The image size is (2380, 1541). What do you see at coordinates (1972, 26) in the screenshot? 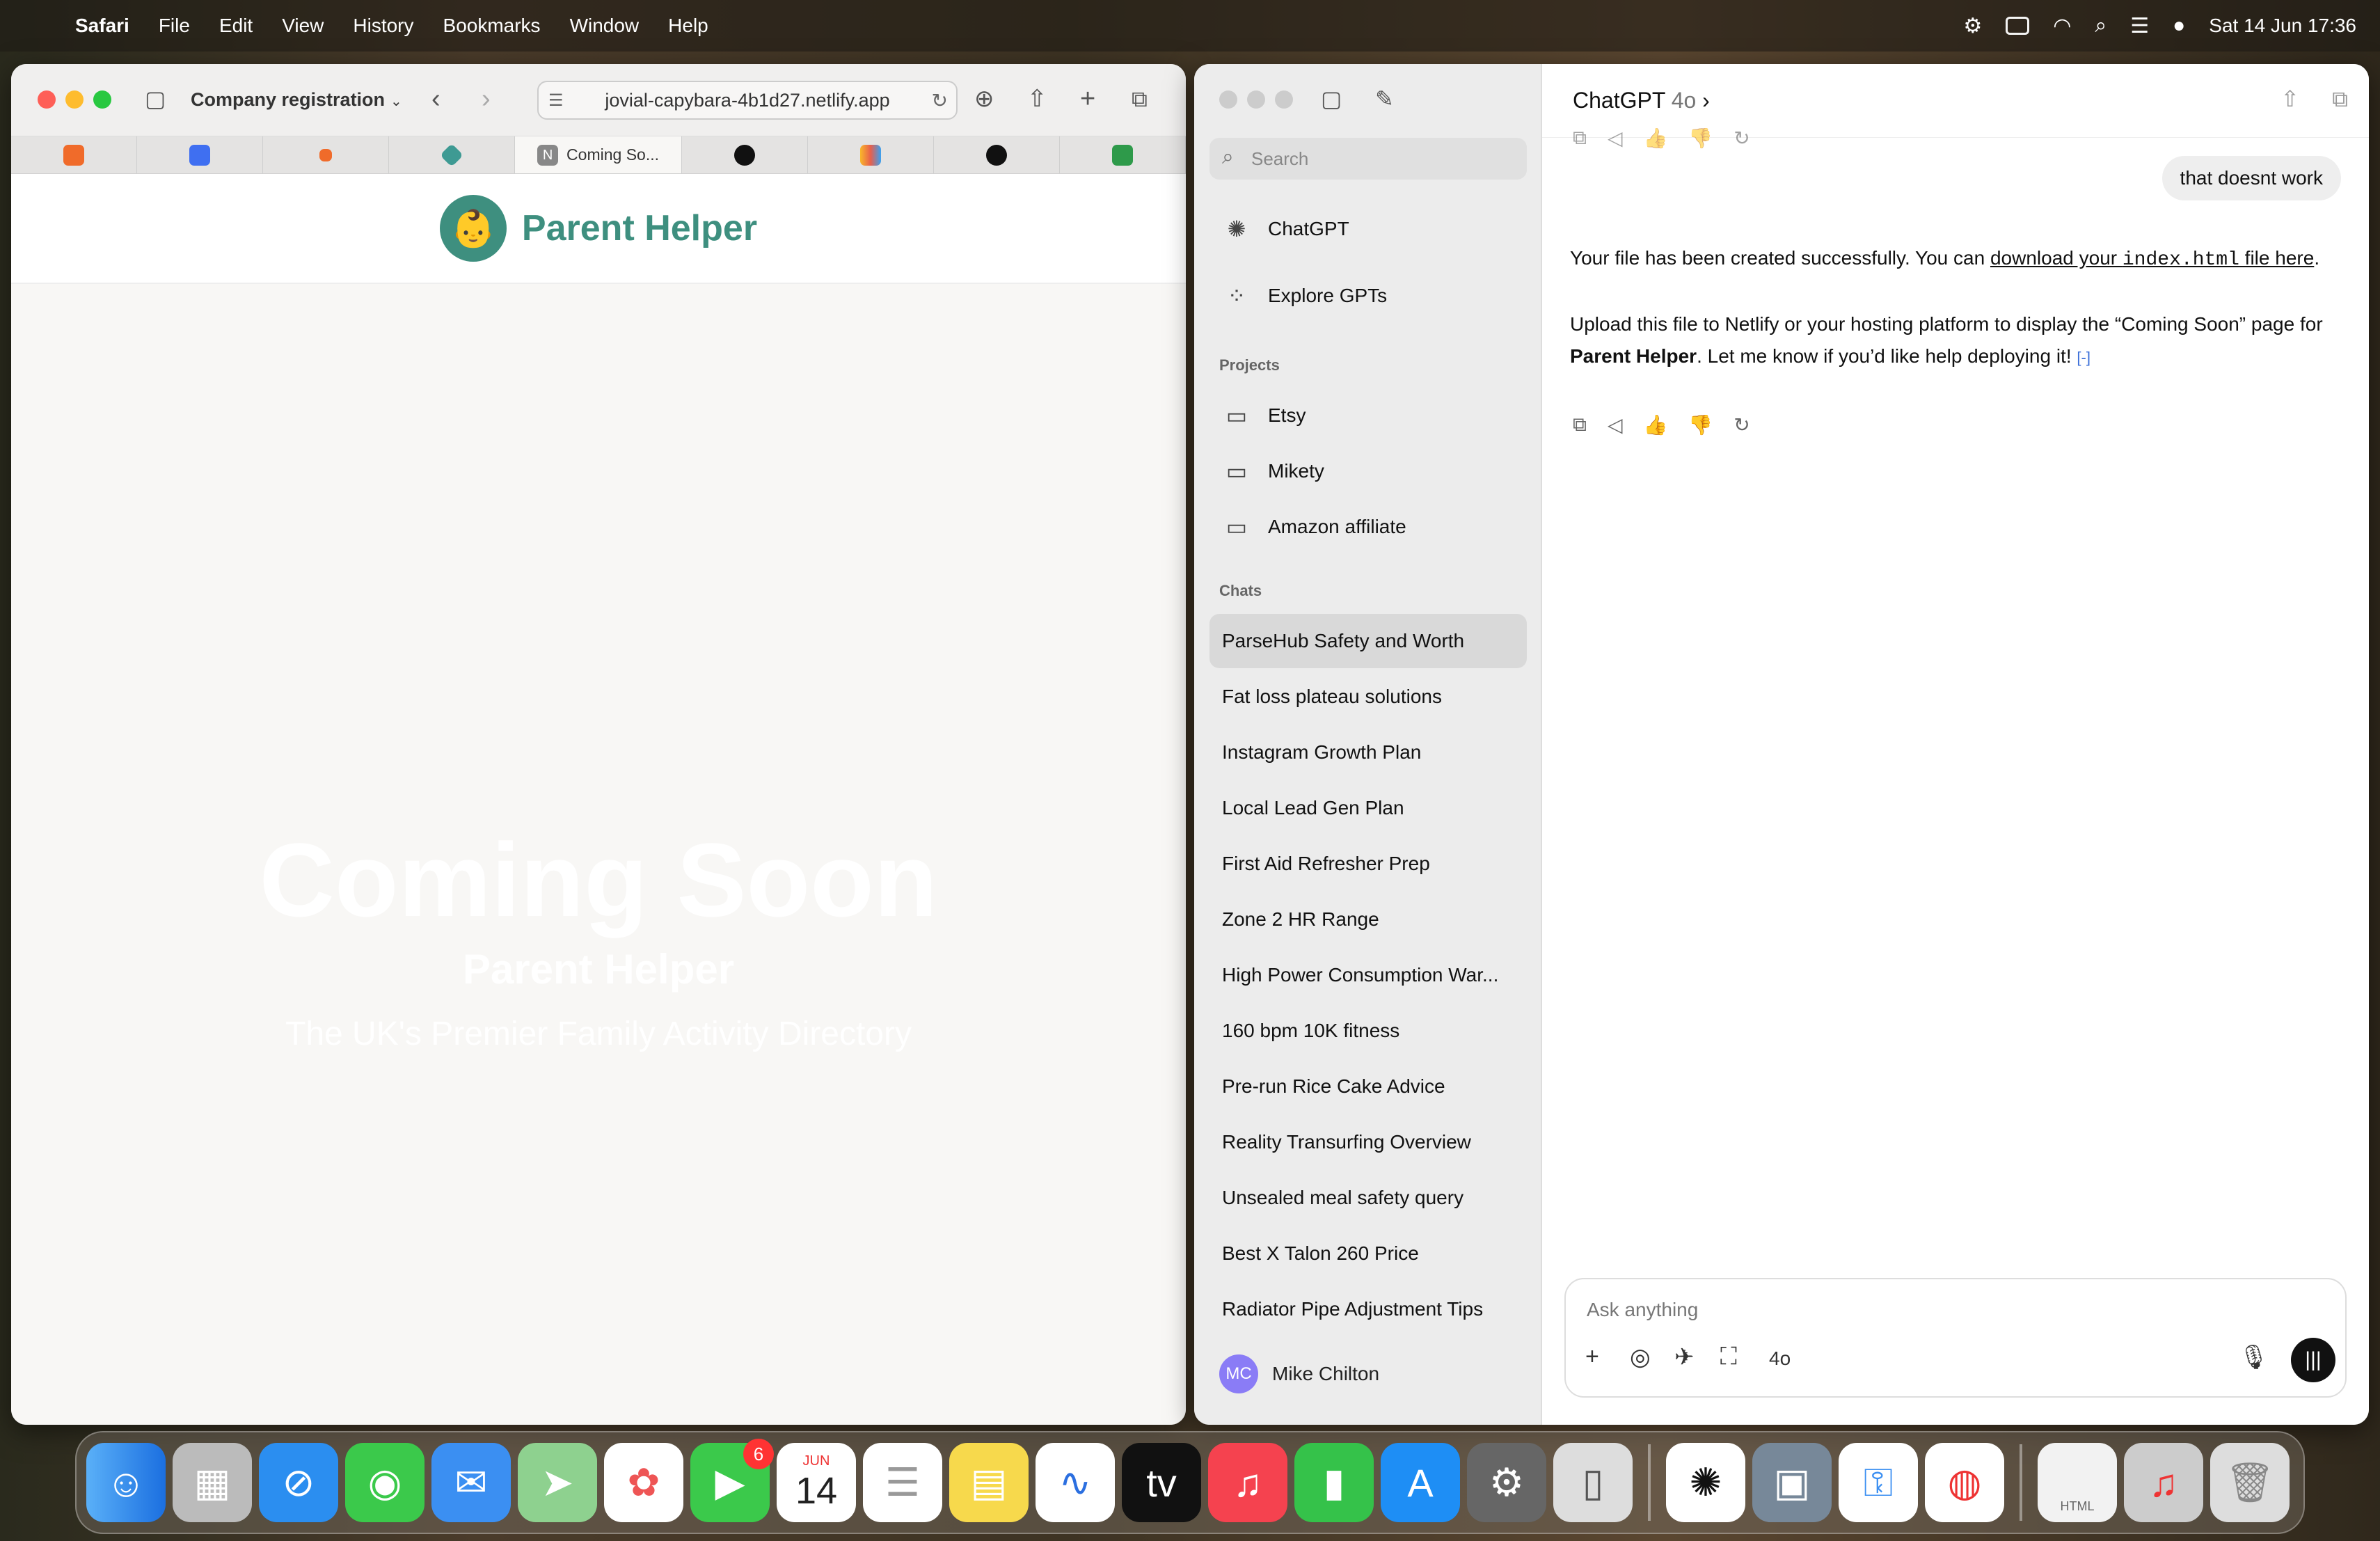
I see `chatgpt-status-icon: ⚙` at bounding box center [1972, 26].